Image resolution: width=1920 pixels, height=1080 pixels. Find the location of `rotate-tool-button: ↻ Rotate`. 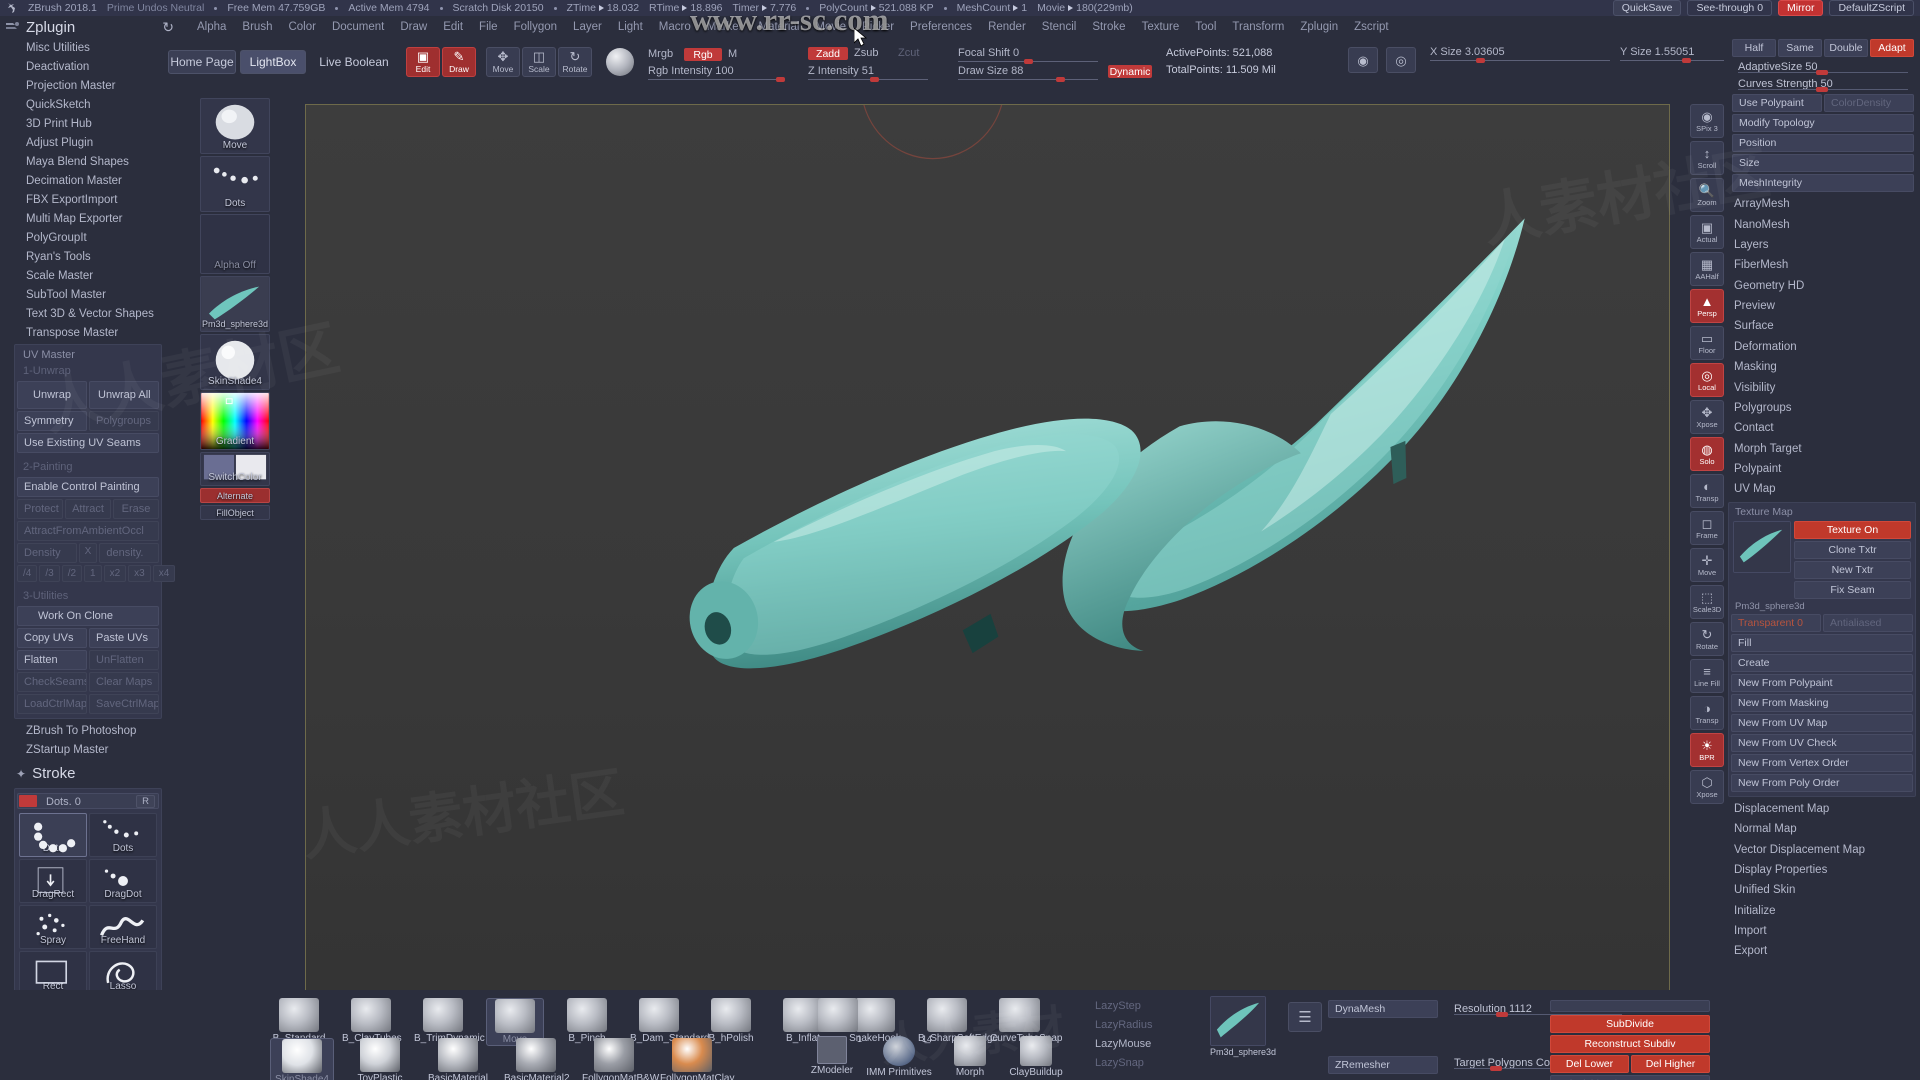

rotate-tool-button: ↻ Rotate is located at coordinates (575, 62).